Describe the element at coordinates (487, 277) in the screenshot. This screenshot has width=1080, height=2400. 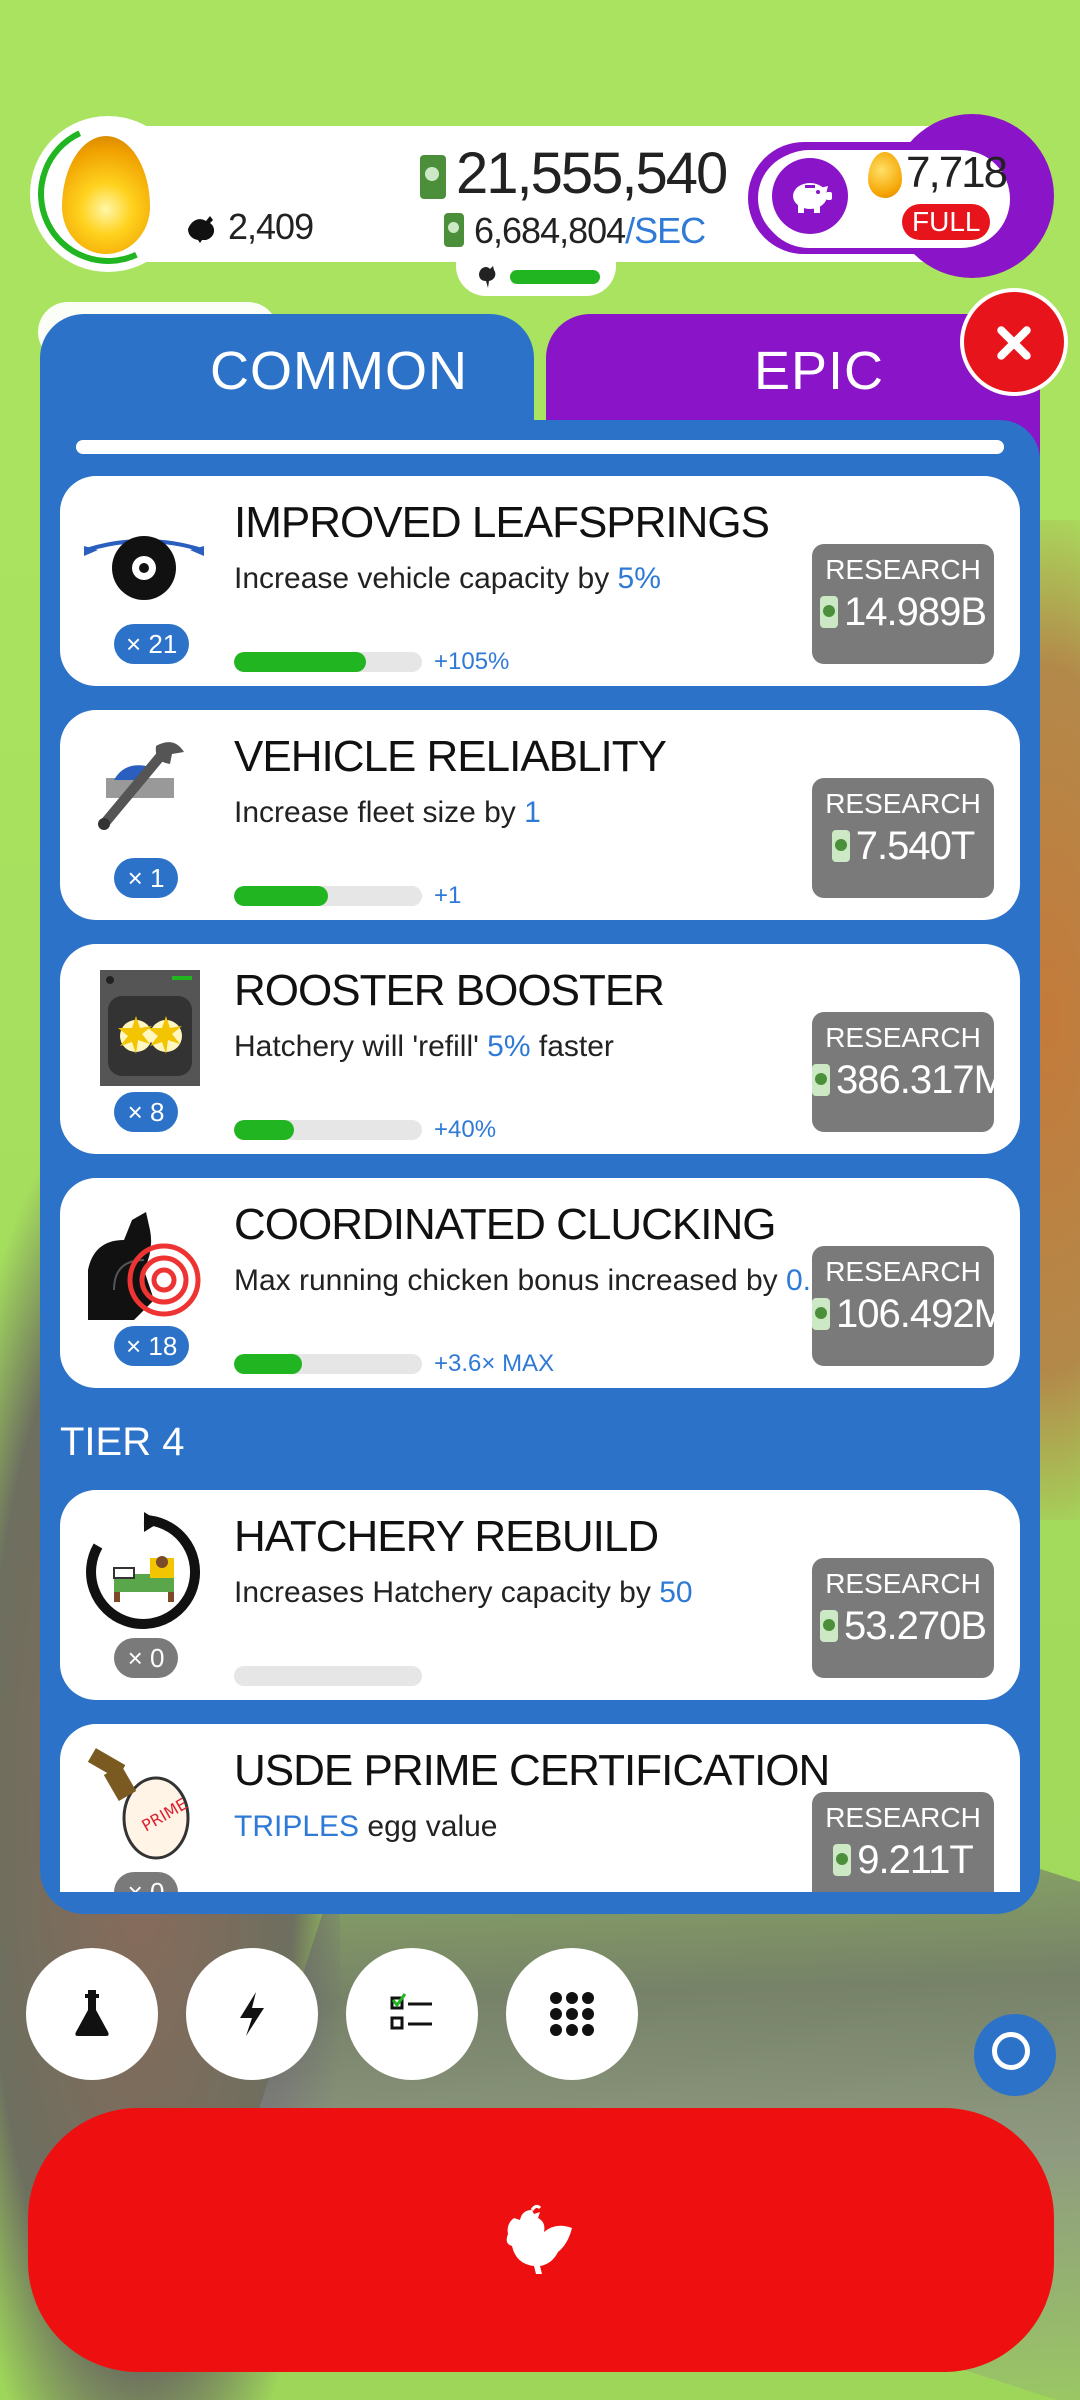
I see `running-chicken-icon` at that location.